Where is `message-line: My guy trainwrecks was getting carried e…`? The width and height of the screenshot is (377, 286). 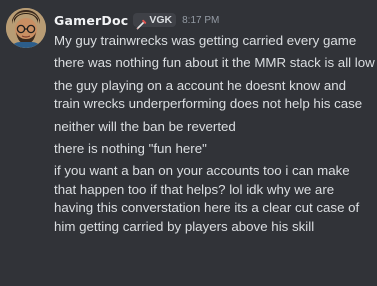
message-line: My guy trainwrecks was getting carried e… is located at coordinates (205, 40).